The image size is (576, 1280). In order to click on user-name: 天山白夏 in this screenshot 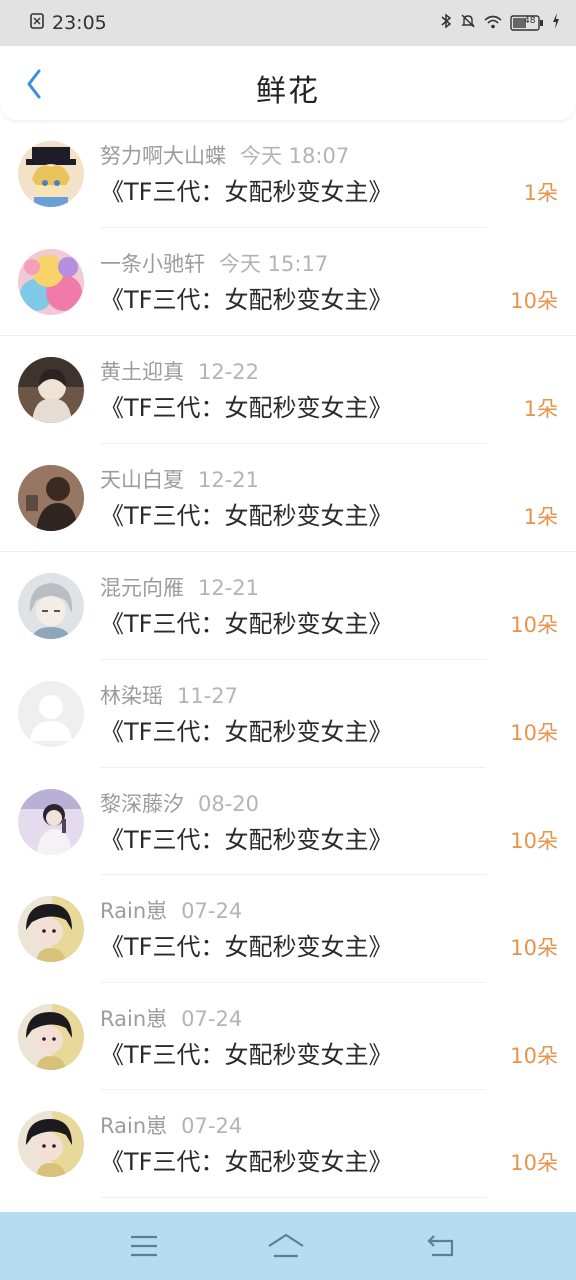, I will do `click(142, 480)`.